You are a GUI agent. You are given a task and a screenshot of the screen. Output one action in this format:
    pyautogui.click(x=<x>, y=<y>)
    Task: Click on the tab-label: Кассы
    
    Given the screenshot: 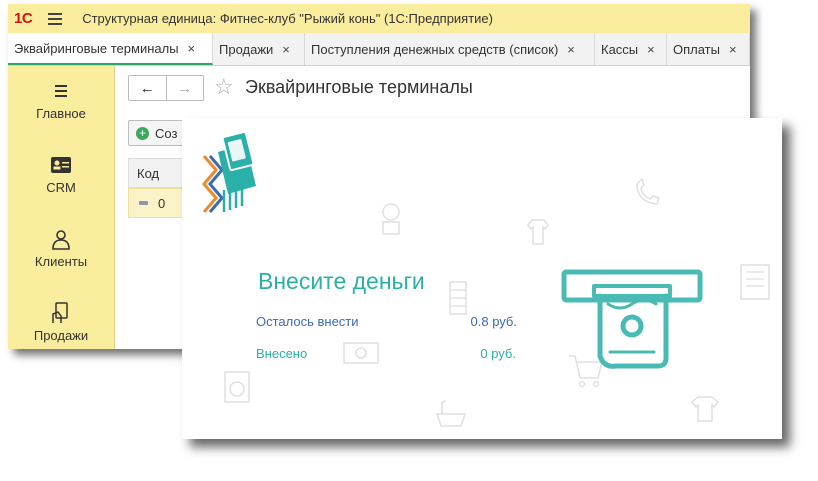 What is the action you would take?
    pyautogui.click(x=620, y=49)
    